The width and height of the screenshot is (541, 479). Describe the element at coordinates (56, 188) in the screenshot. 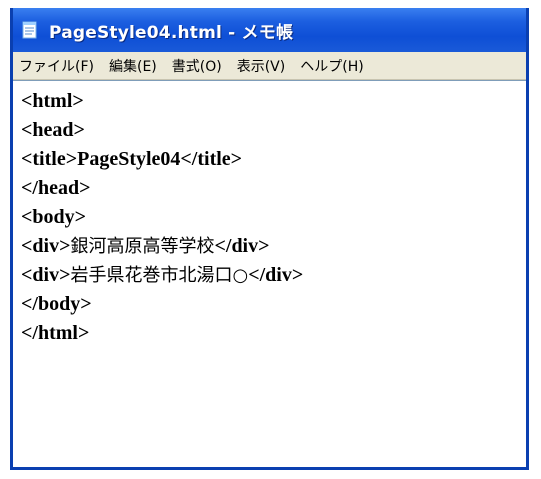

I see `code-line: </head>` at that location.